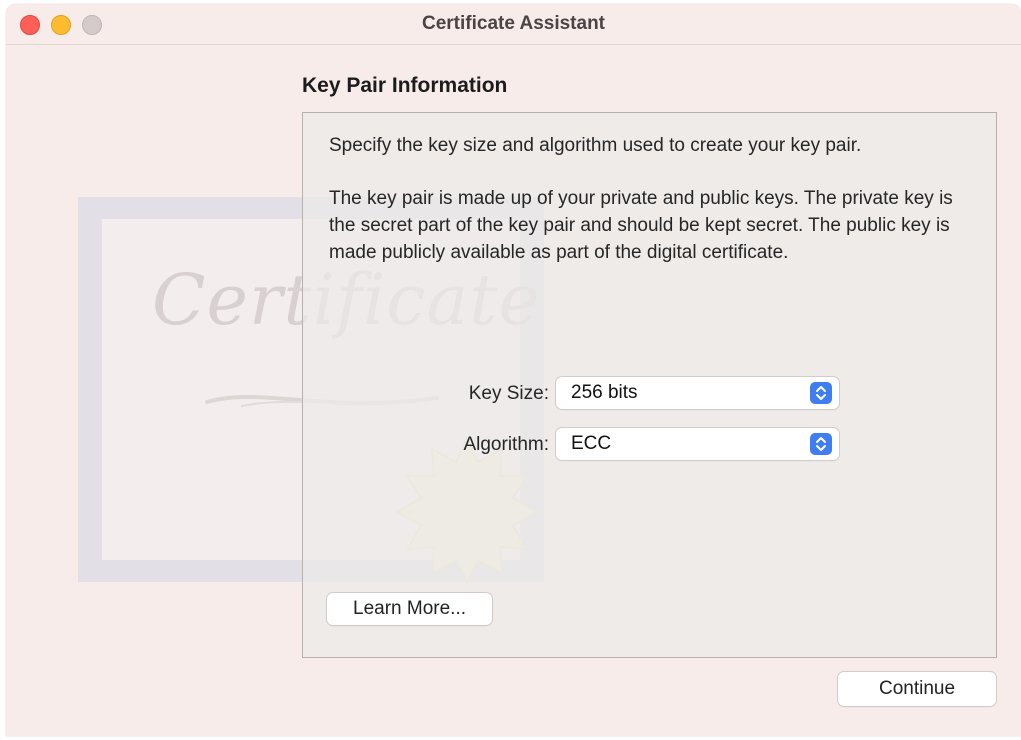 The width and height of the screenshot is (1021, 740). What do you see at coordinates (604, 392) in the screenshot?
I see `key-size-value: 256 bits` at bounding box center [604, 392].